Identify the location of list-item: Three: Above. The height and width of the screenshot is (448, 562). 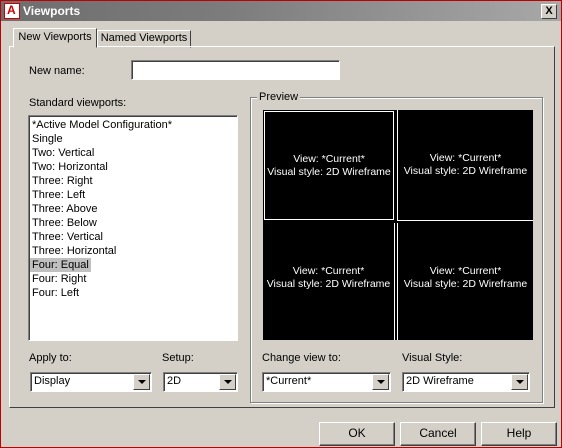
(64, 209).